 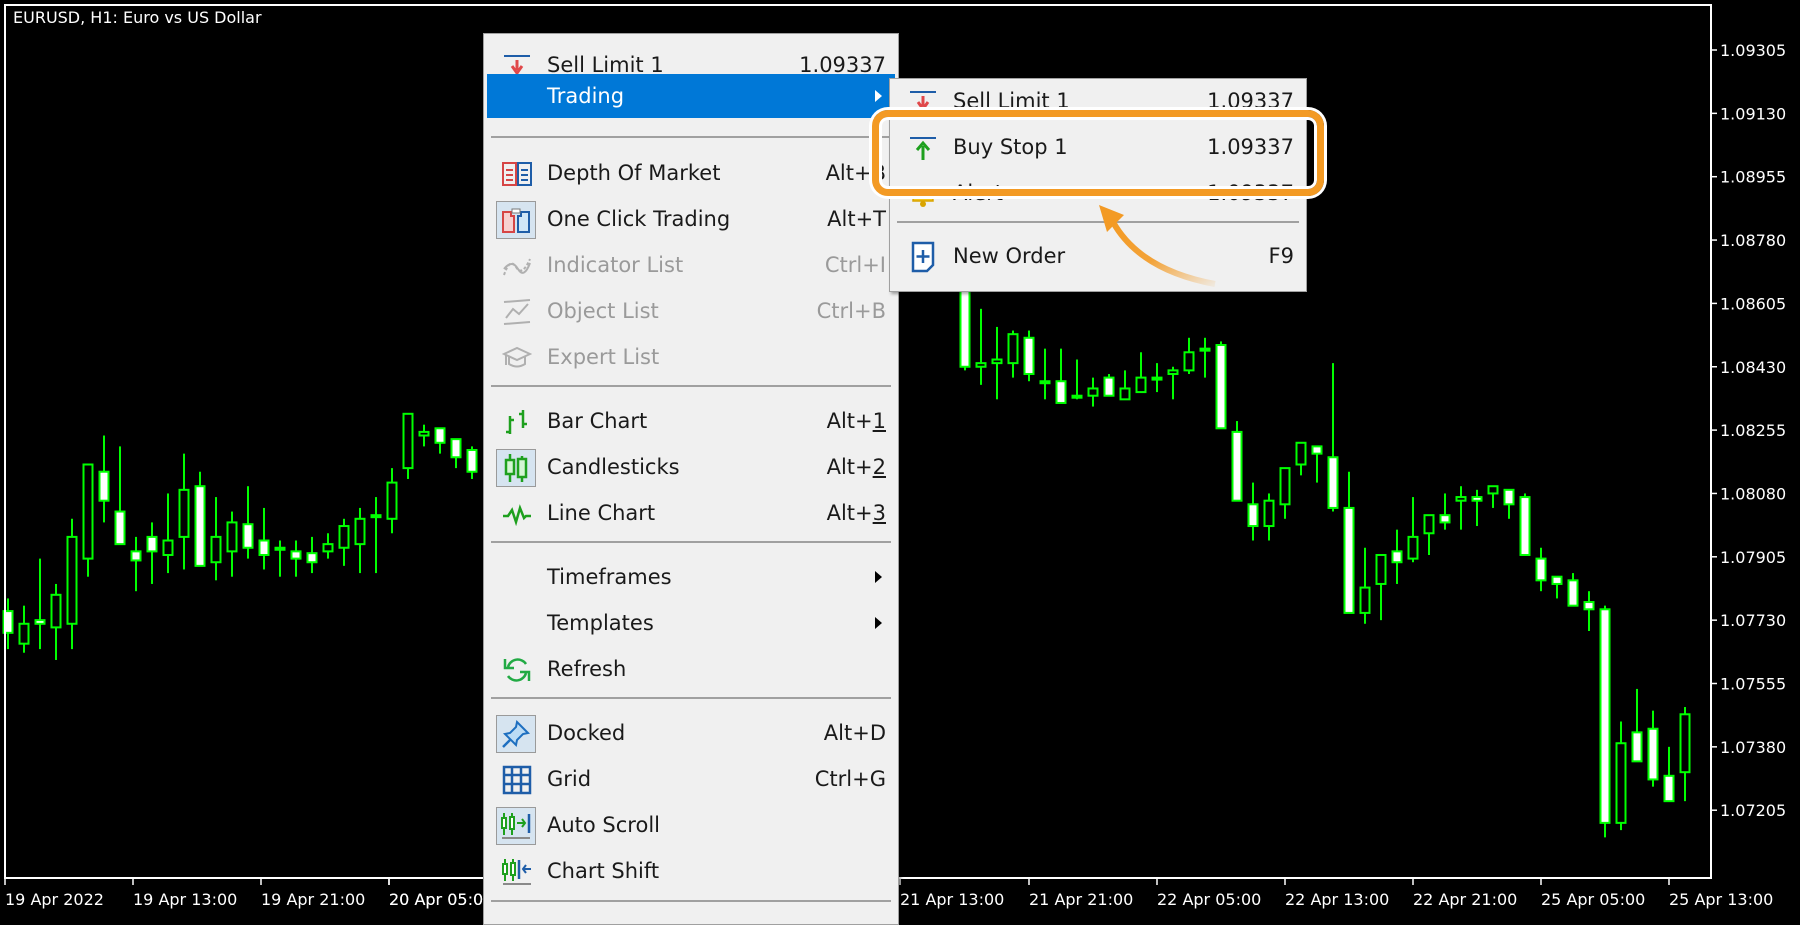 I want to click on menu-item-shortcut: Alt+2, so click(x=856, y=467).